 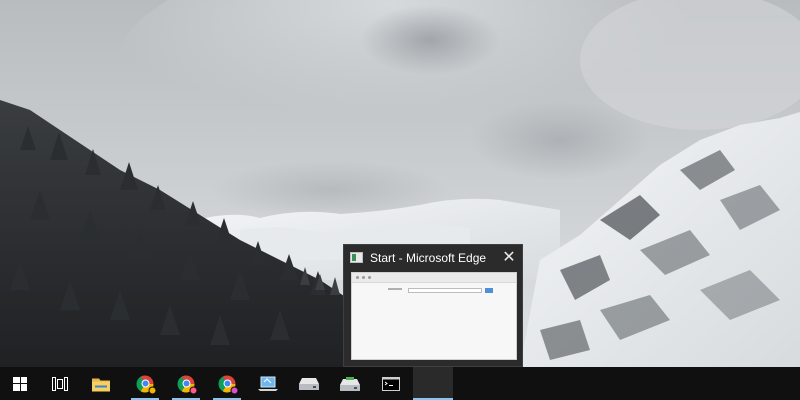 I want to click on remote-desktop-button, so click(x=268, y=383).